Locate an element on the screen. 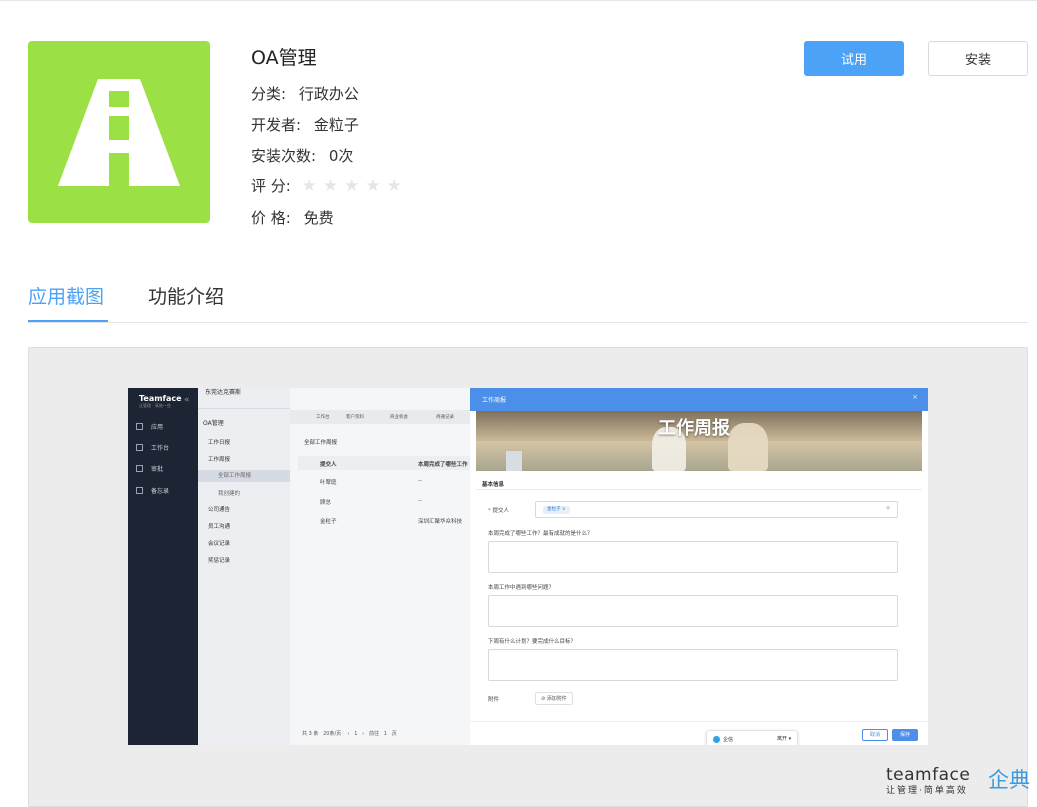 The height and width of the screenshot is (807, 1037). watermark-cn: 企典 is located at coordinates (1009, 780).